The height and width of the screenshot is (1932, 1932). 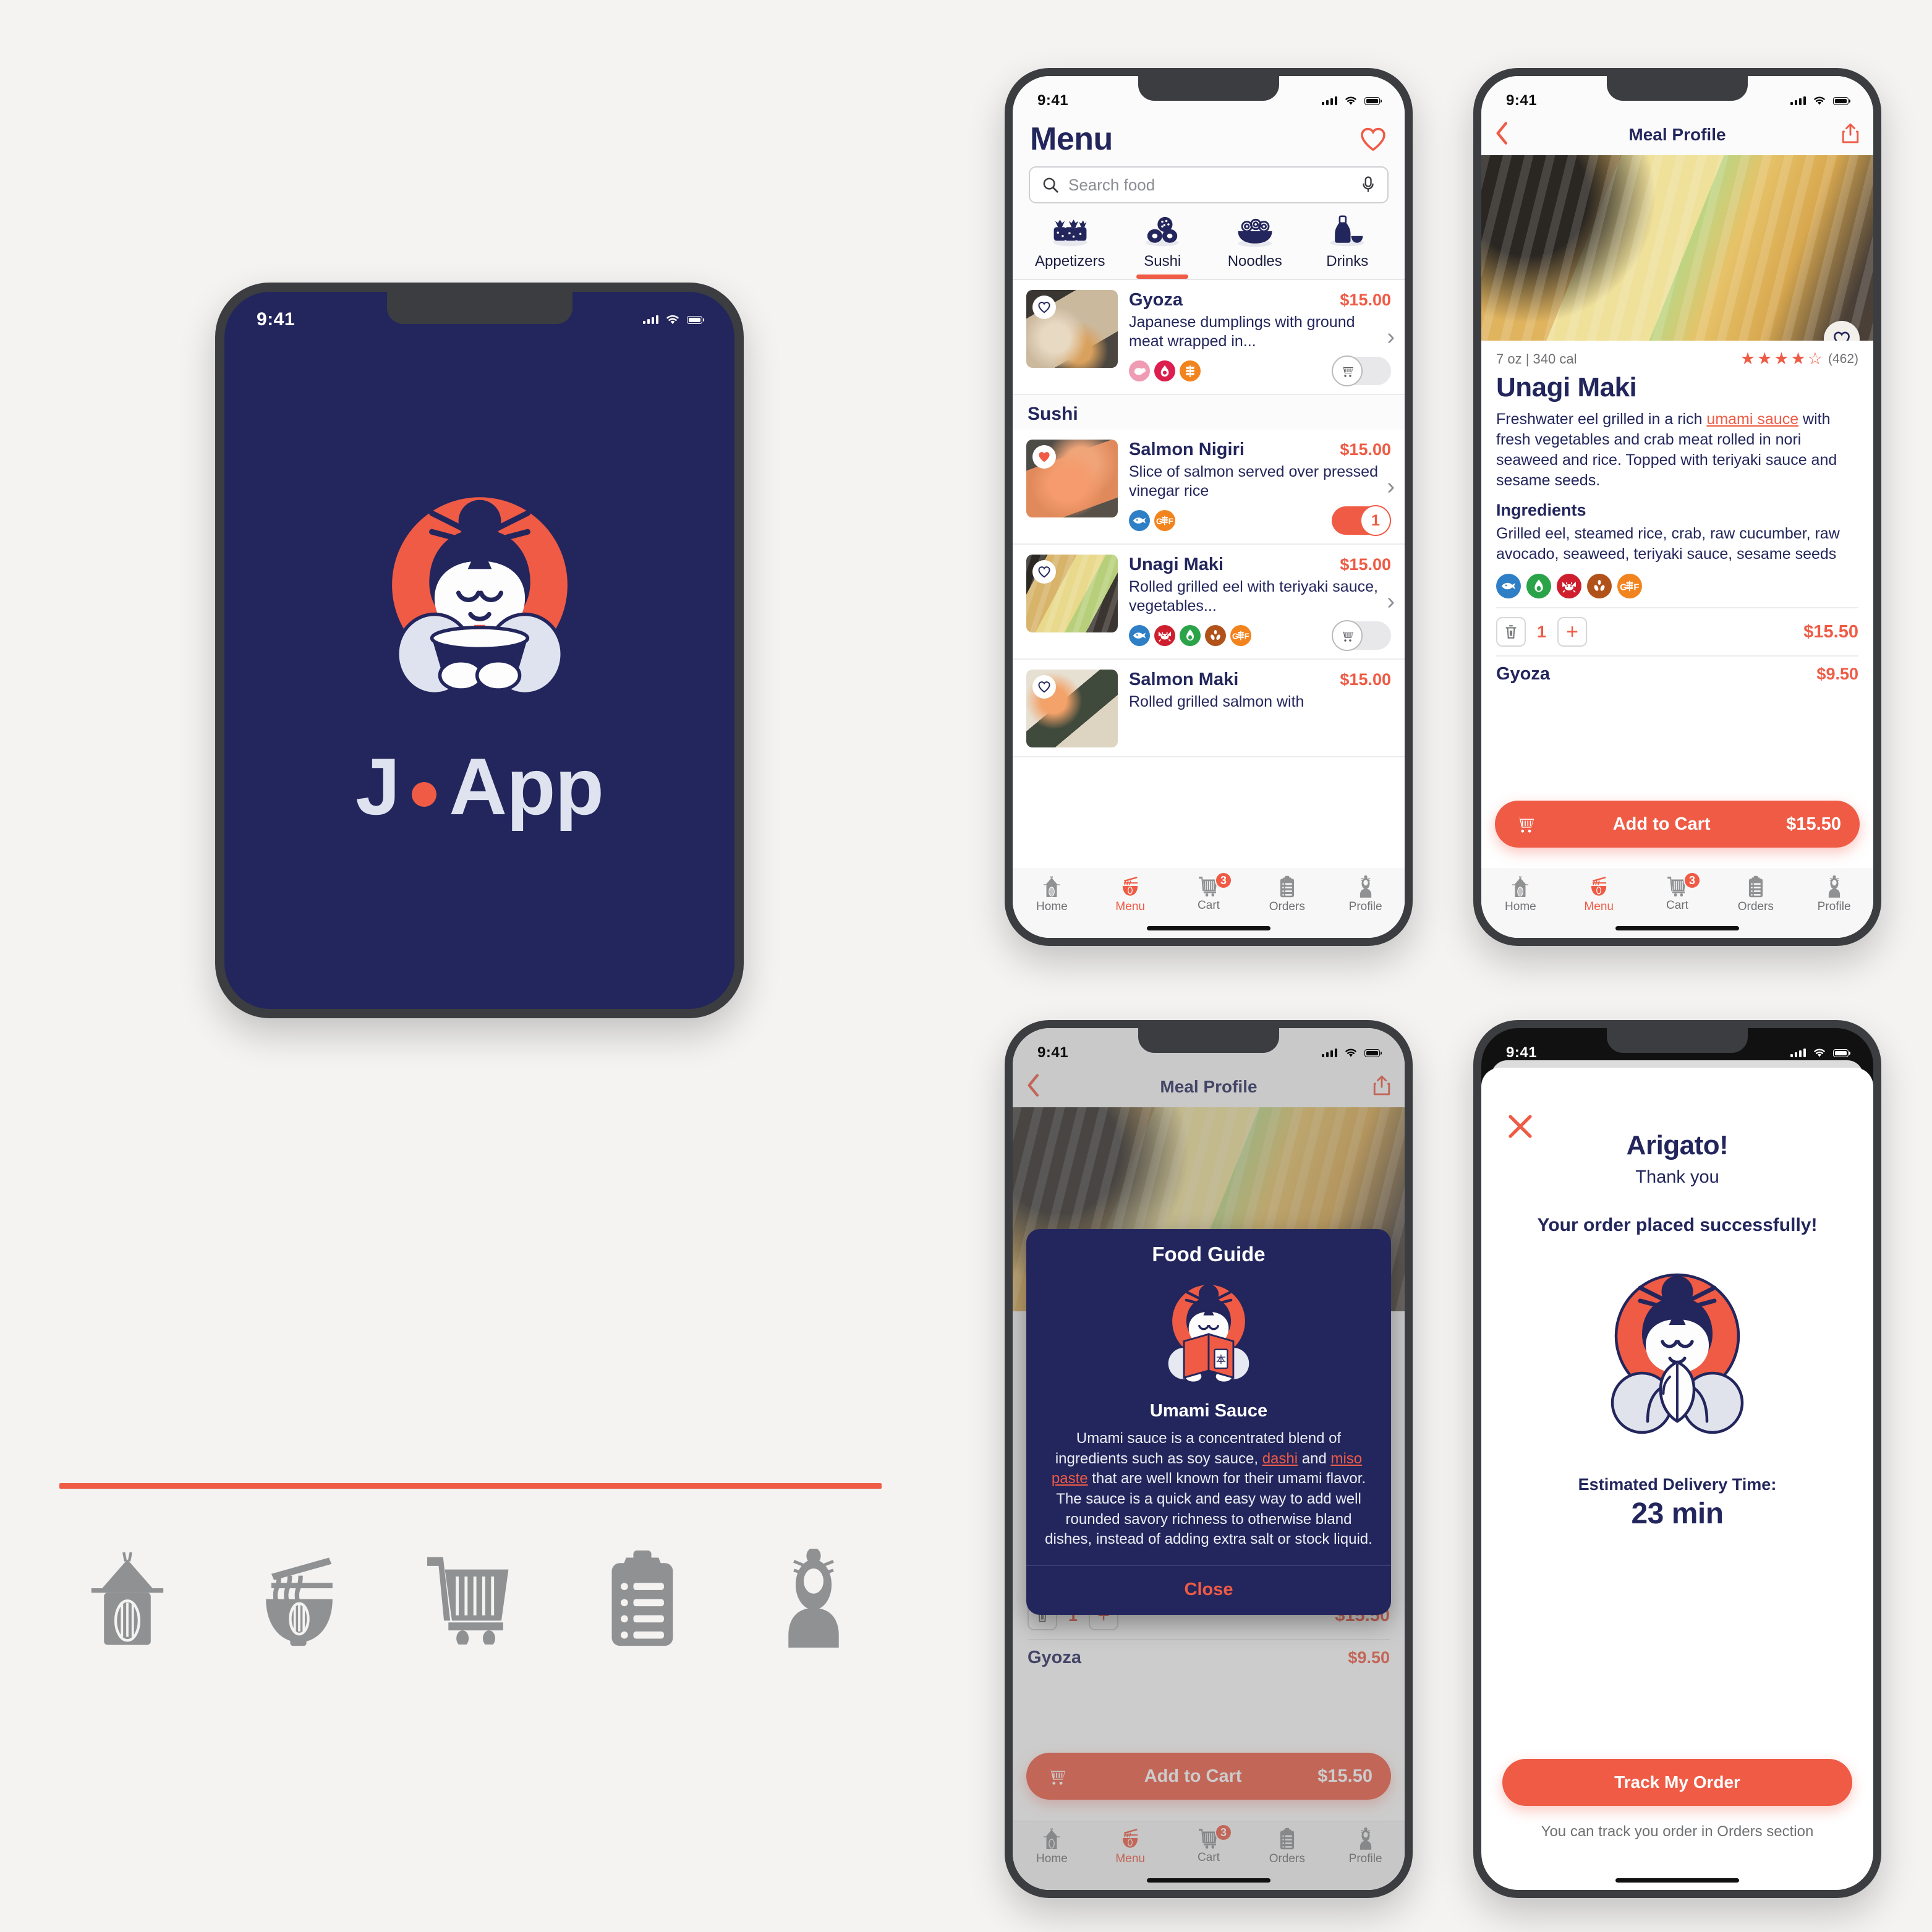 What do you see at coordinates (1221, 1360) in the screenshot?
I see `svg-text: 本` at bounding box center [1221, 1360].